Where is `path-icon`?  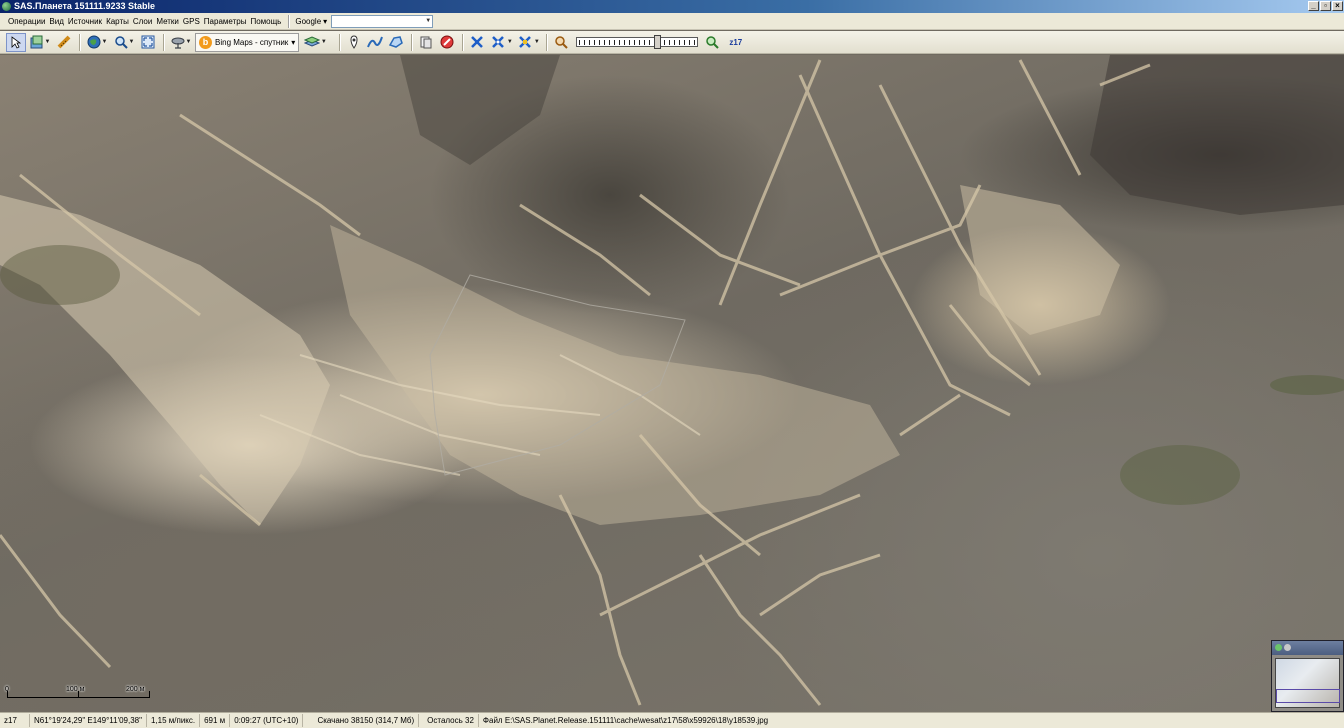 path-icon is located at coordinates (375, 42).